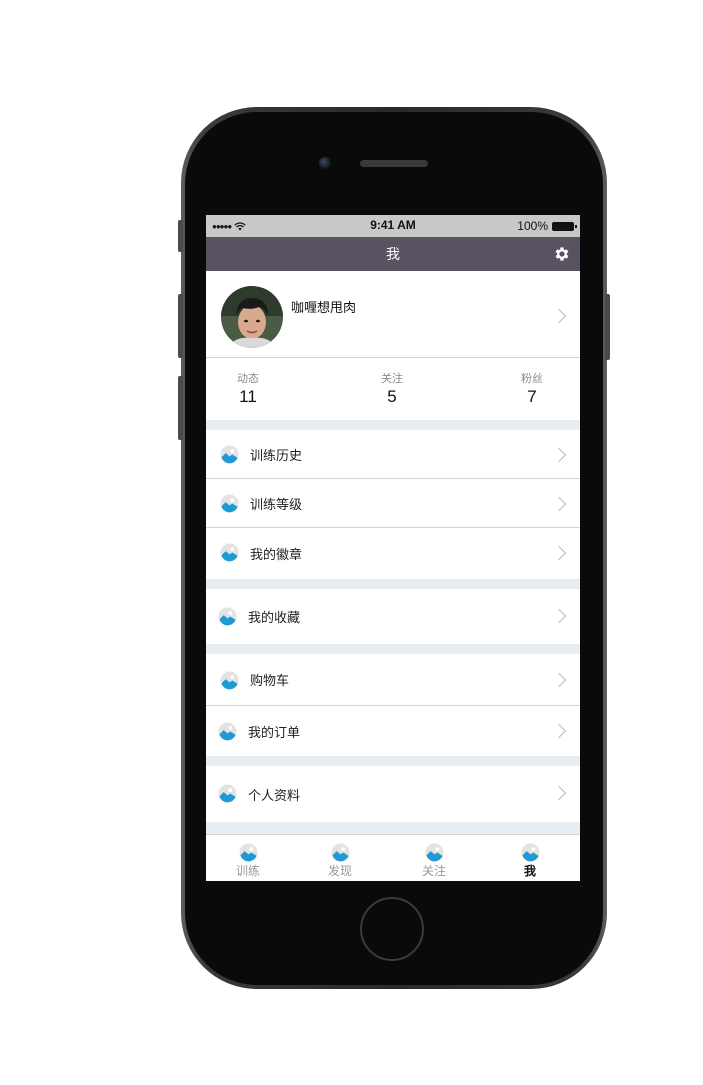 The height and width of the screenshot is (1085, 703). I want to click on front-camera, so click(325, 163).